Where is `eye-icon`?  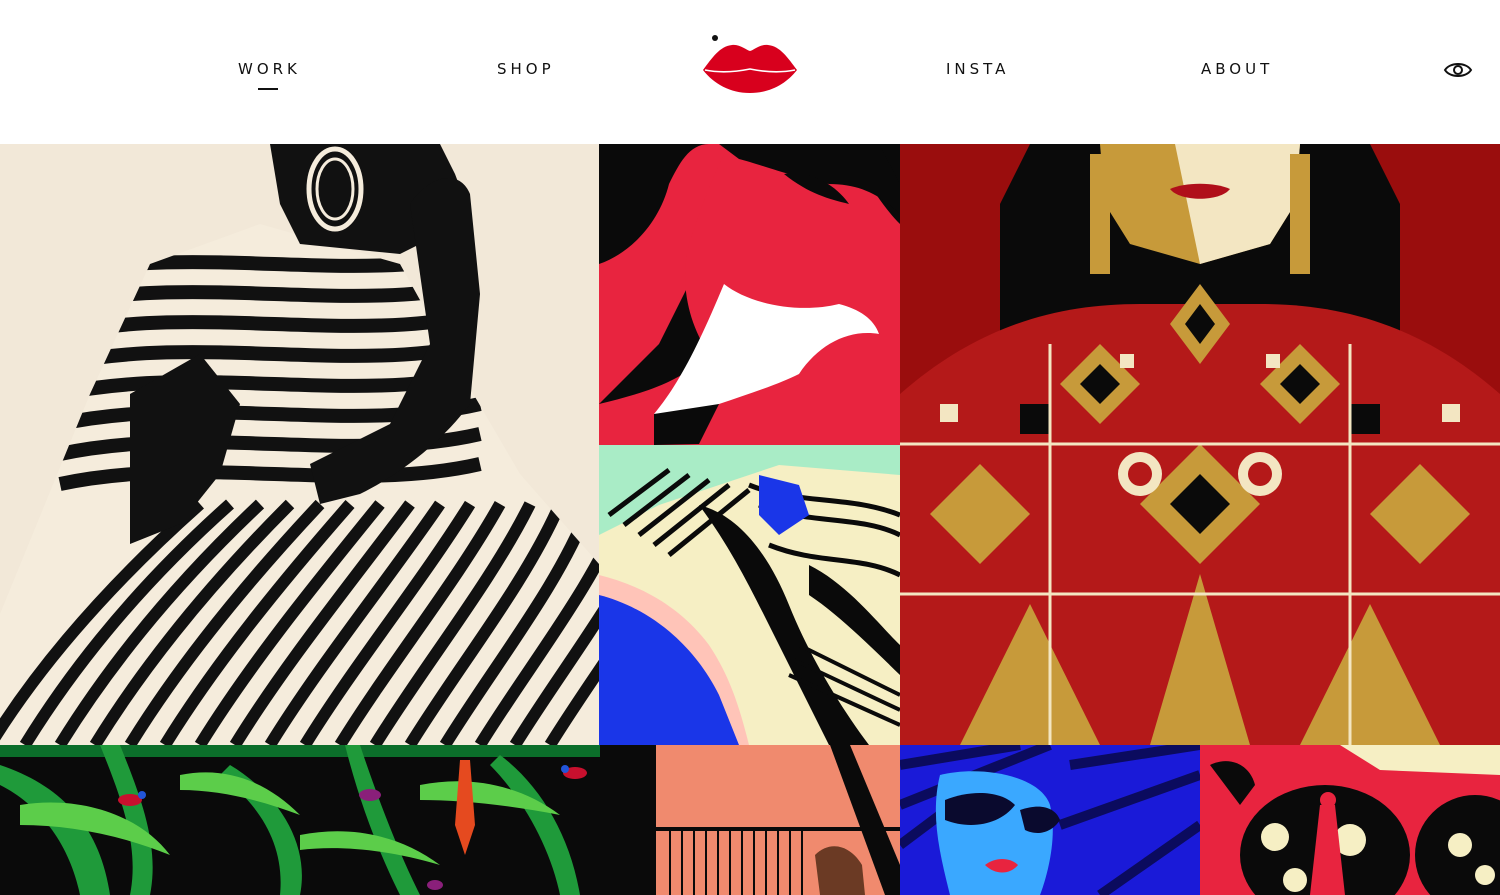
eye-icon is located at coordinates (1458, 70).